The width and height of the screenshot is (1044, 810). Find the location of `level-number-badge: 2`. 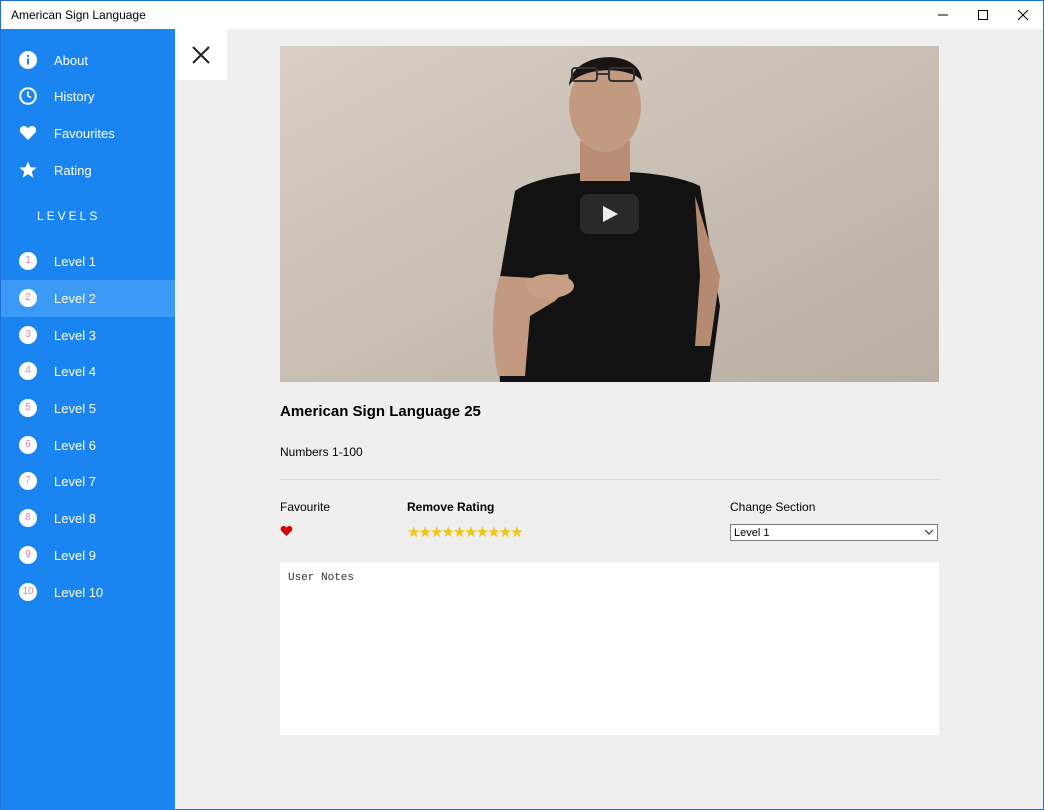

level-number-badge: 2 is located at coordinates (28, 298).